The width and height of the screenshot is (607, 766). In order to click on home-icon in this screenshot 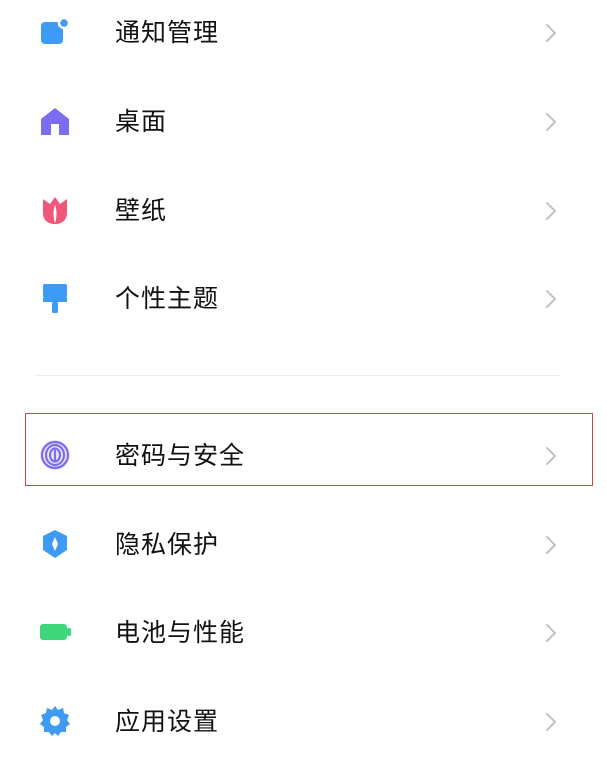, I will do `click(55, 121)`.